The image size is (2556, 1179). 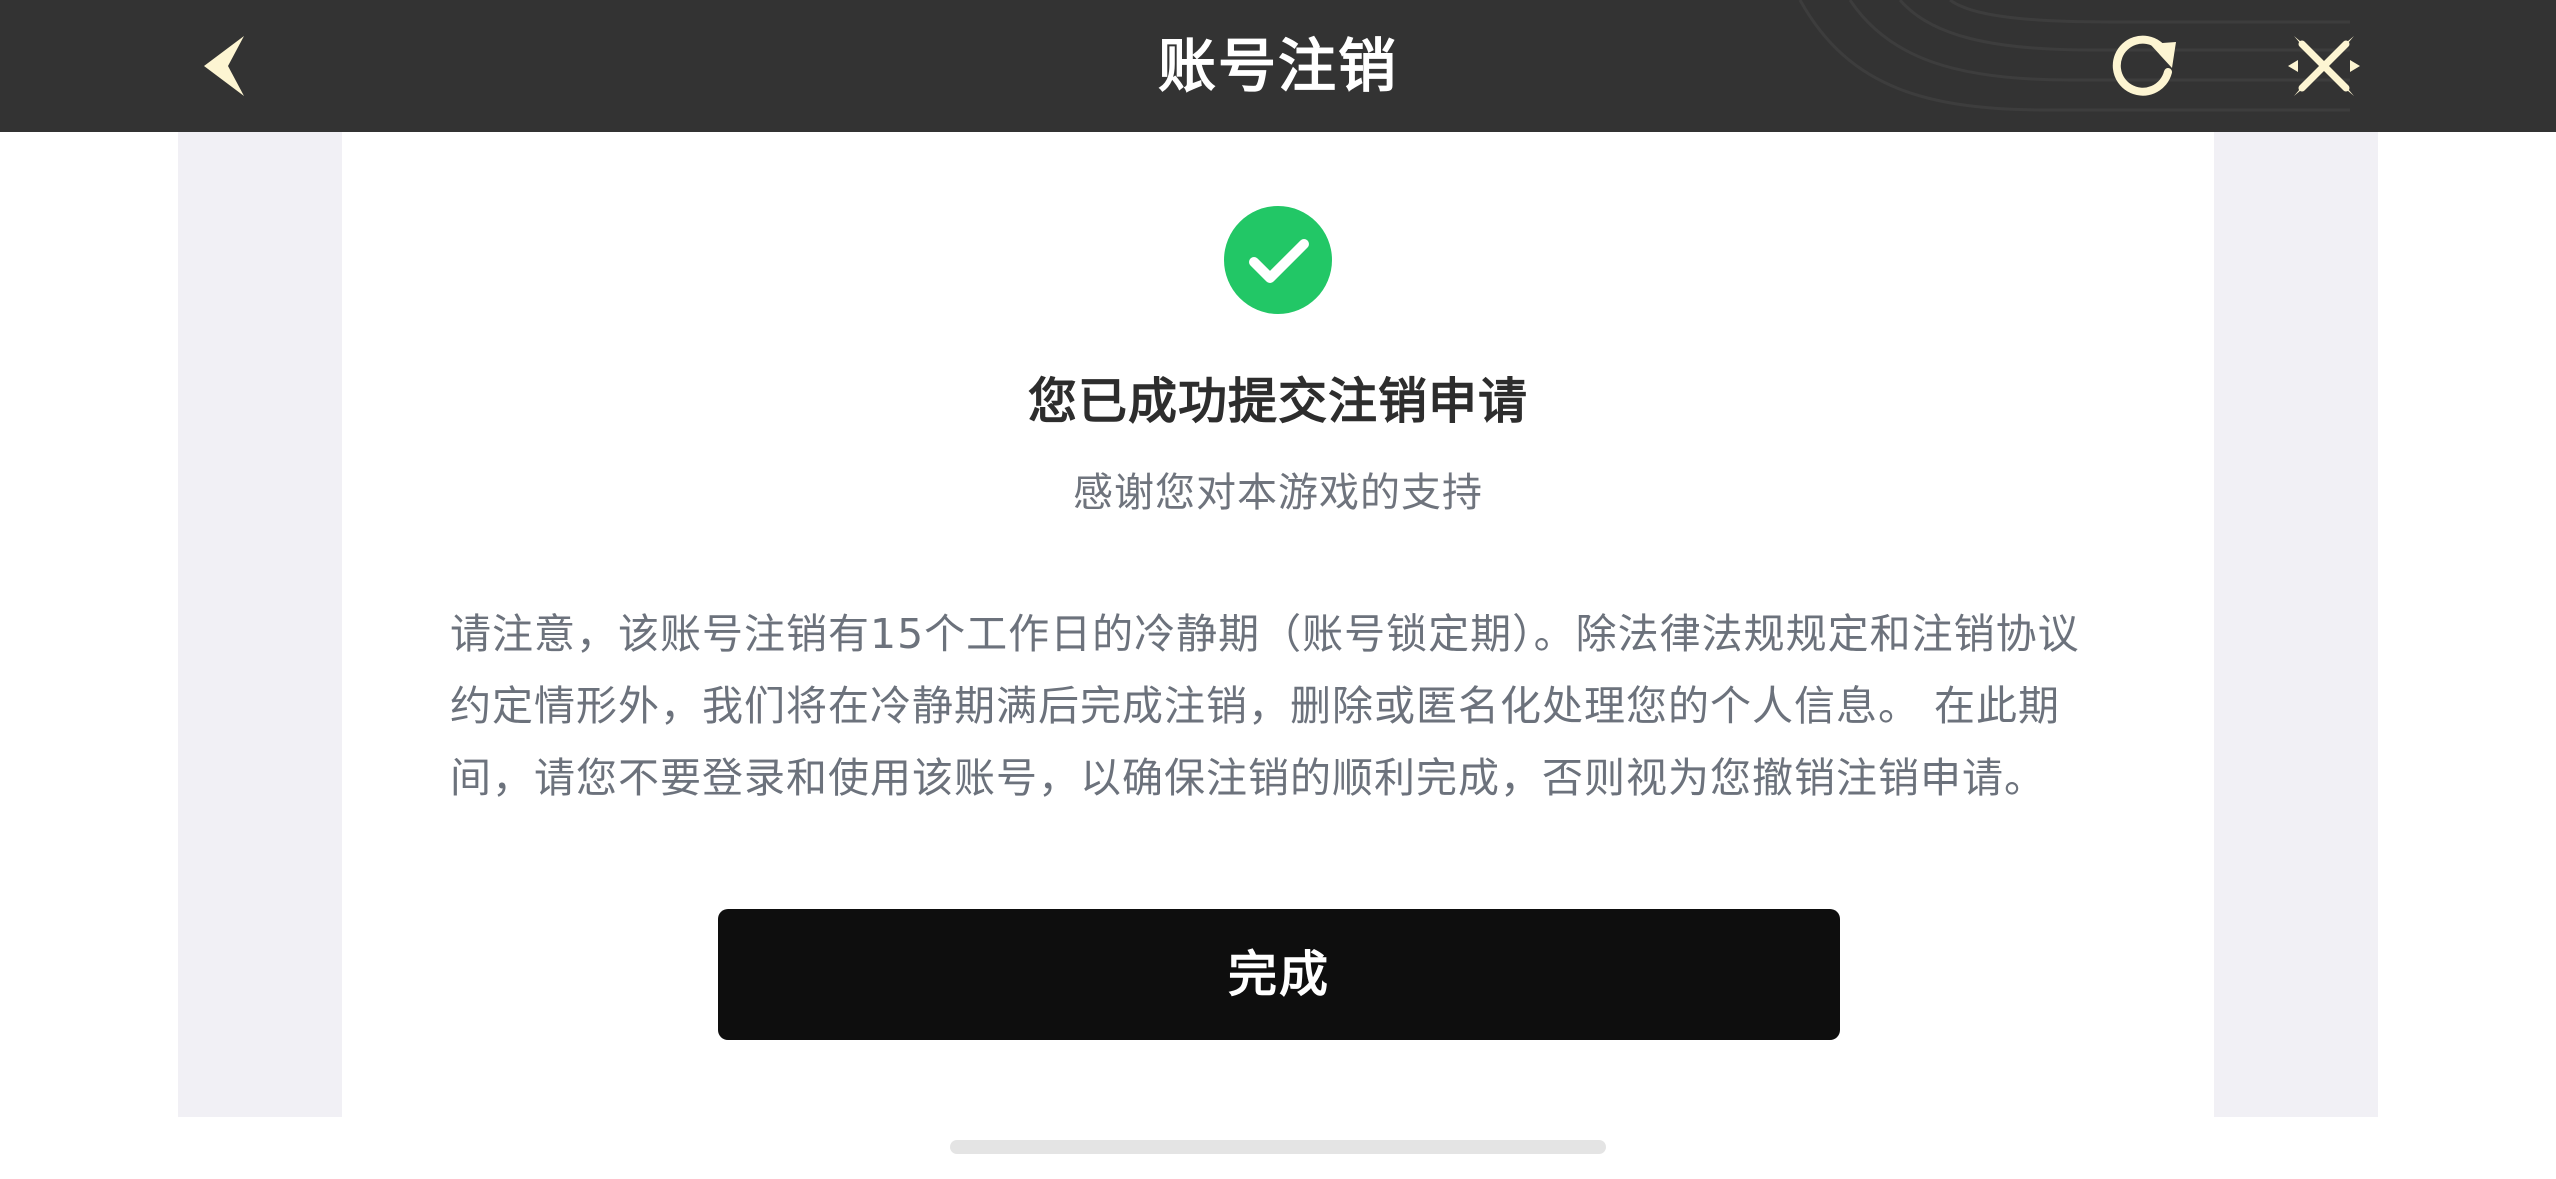 What do you see at coordinates (1278, 493) in the screenshot?
I see `thanks-subtitle: 感谢您对本游戏的支持` at bounding box center [1278, 493].